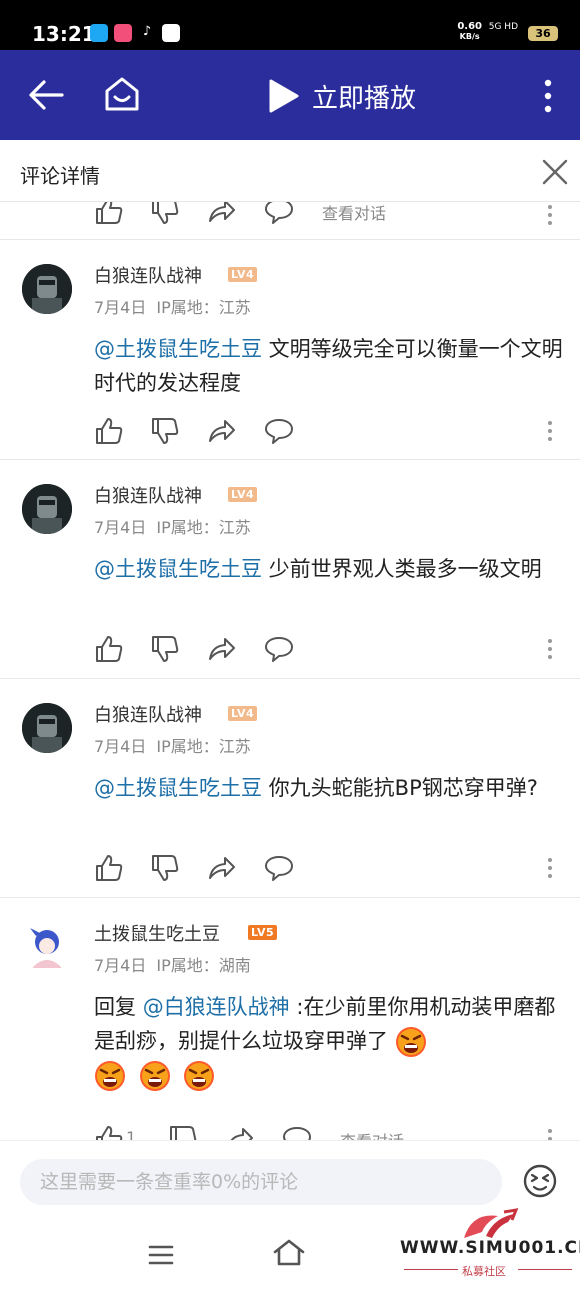 The image size is (580, 1289). I want to click on watermark-logo-icon, so click(491, 1223).